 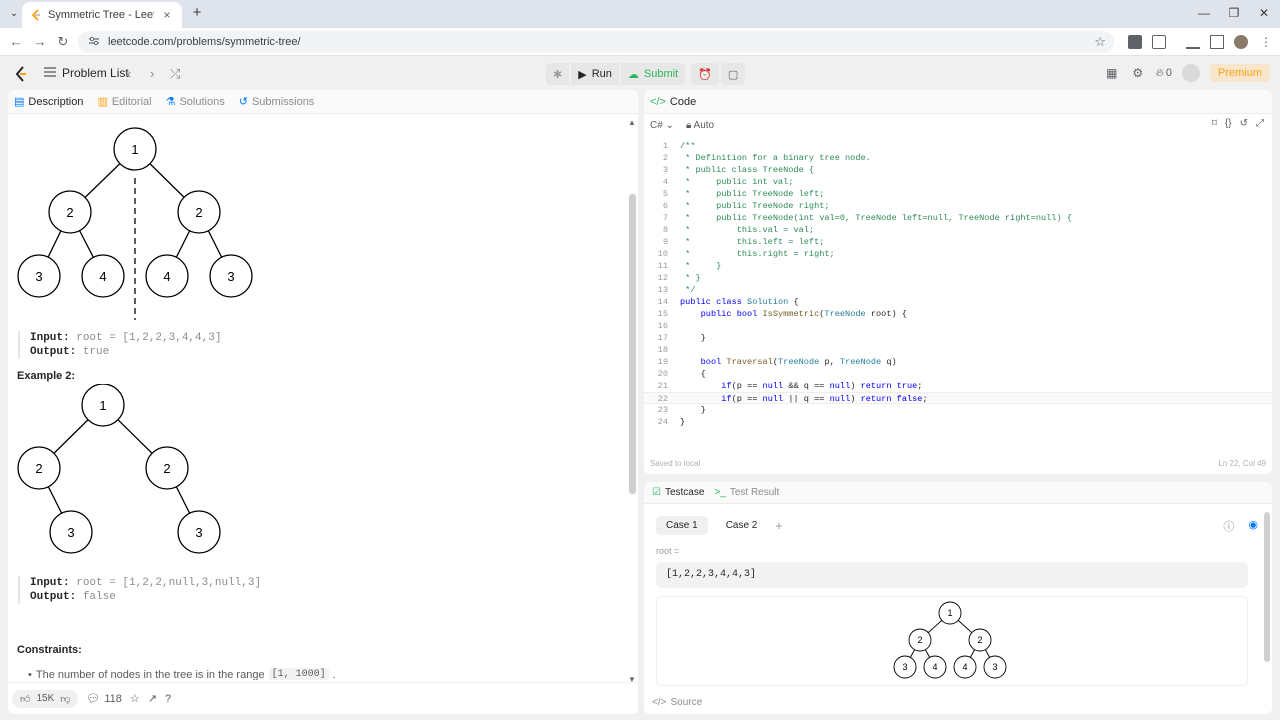 I want to click on url-input: leetcode.com/problems/symmetric-tree/ ☆, so click(x=596, y=42).